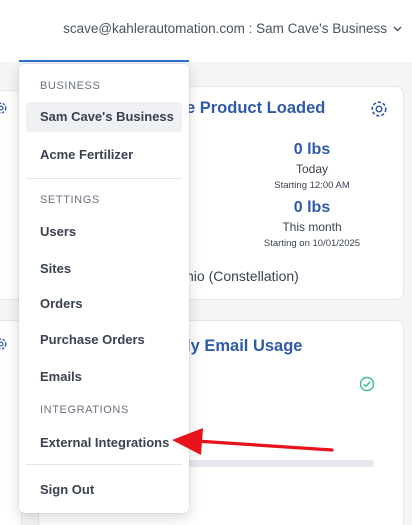 Image resolution: width=412 pixels, height=525 pixels. I want to click on product-loaded-title: e Product Loaded, so click(256, 108).